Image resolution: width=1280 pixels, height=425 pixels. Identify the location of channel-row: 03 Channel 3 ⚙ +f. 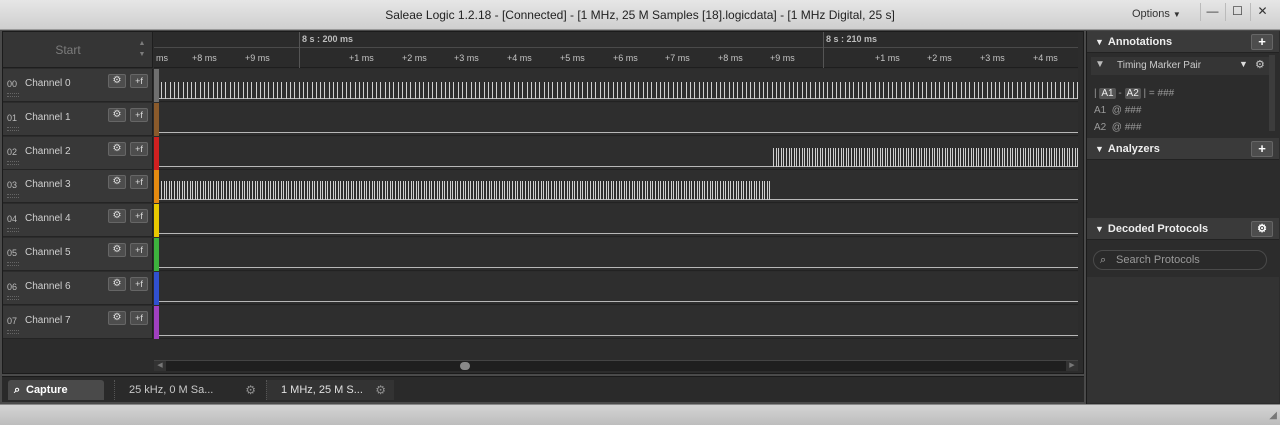
(78, 186).